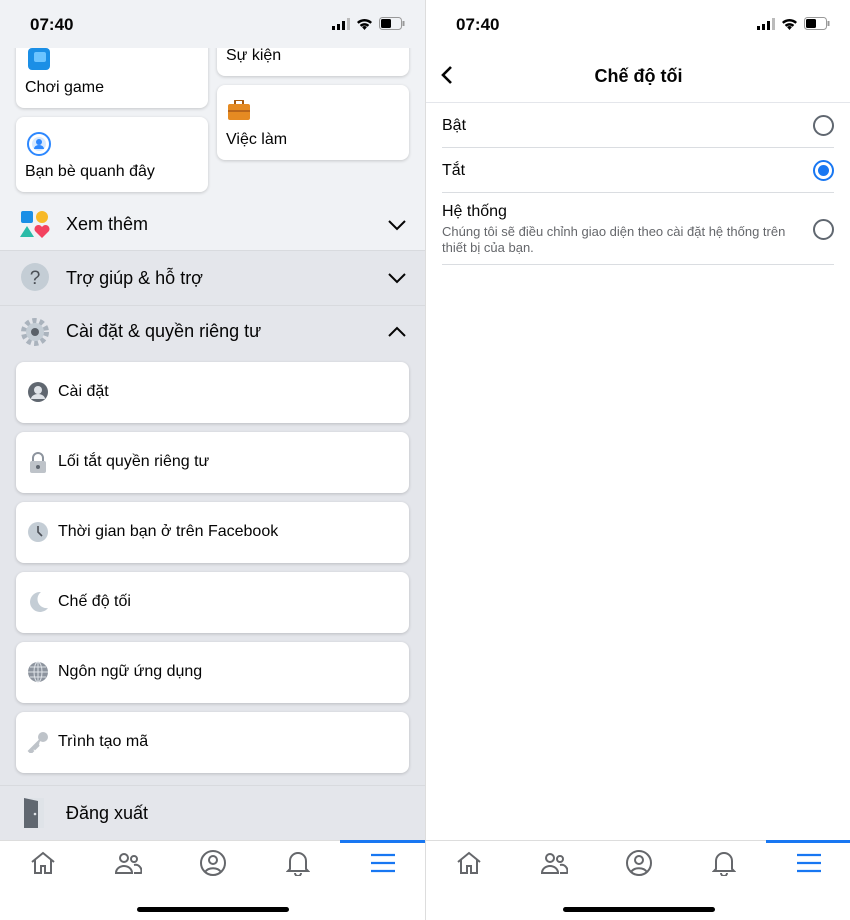  What do you see at coordinates (397, 331) in the screenshot?
I see `chevron-up-icon` at bounding box center [397, 331].